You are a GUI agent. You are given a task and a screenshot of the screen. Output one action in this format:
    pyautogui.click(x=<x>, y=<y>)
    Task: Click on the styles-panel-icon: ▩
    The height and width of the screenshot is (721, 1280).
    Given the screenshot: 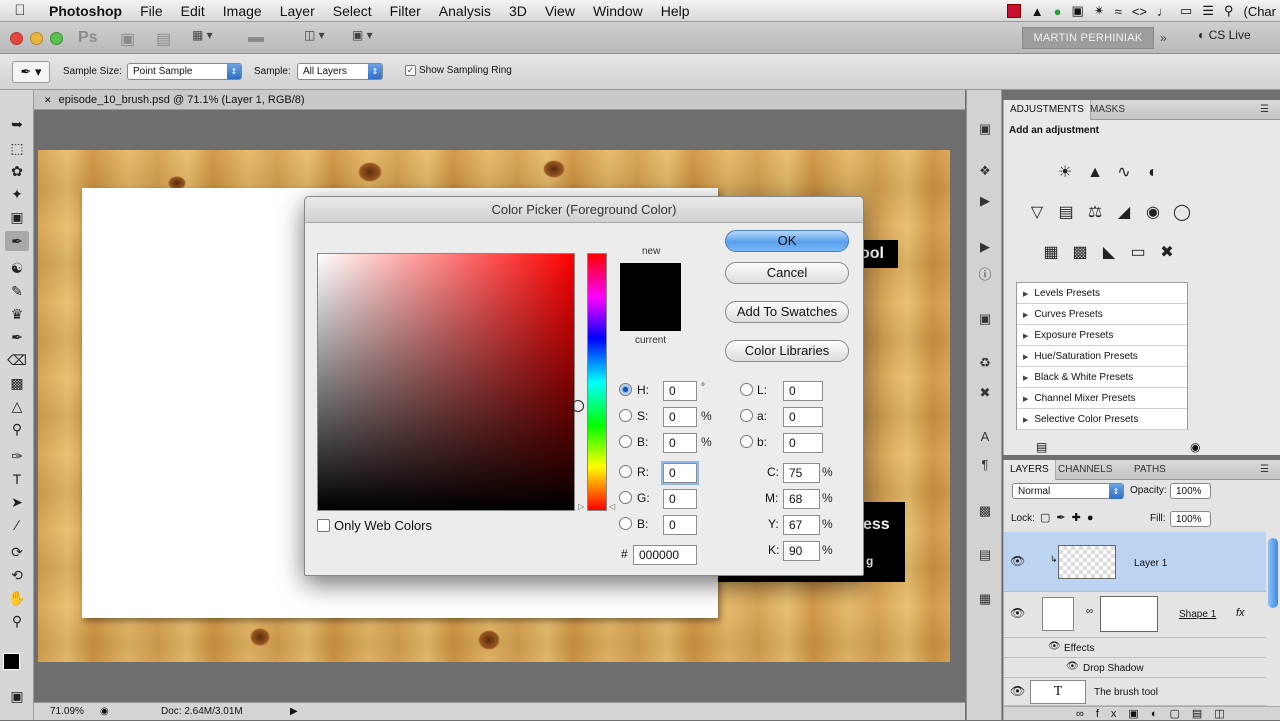 What is the action you would take?
    pyautogui.click(x=985, y=511)
    